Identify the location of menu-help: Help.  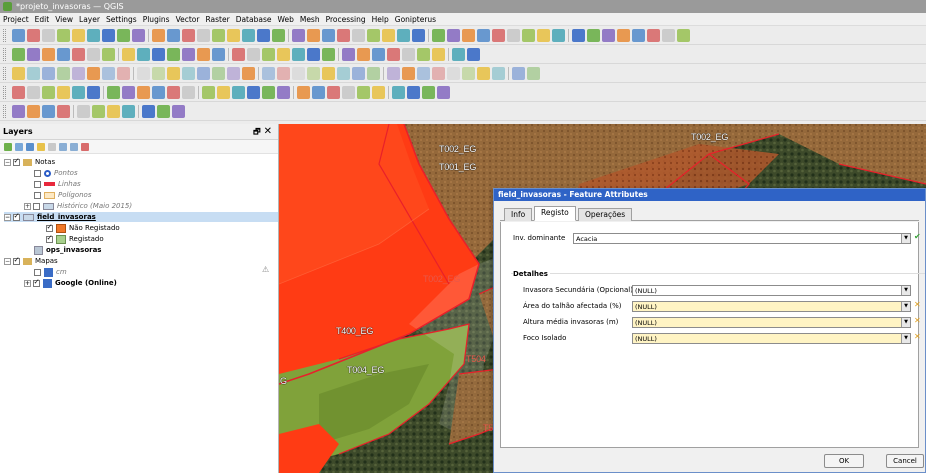
(380, 19).